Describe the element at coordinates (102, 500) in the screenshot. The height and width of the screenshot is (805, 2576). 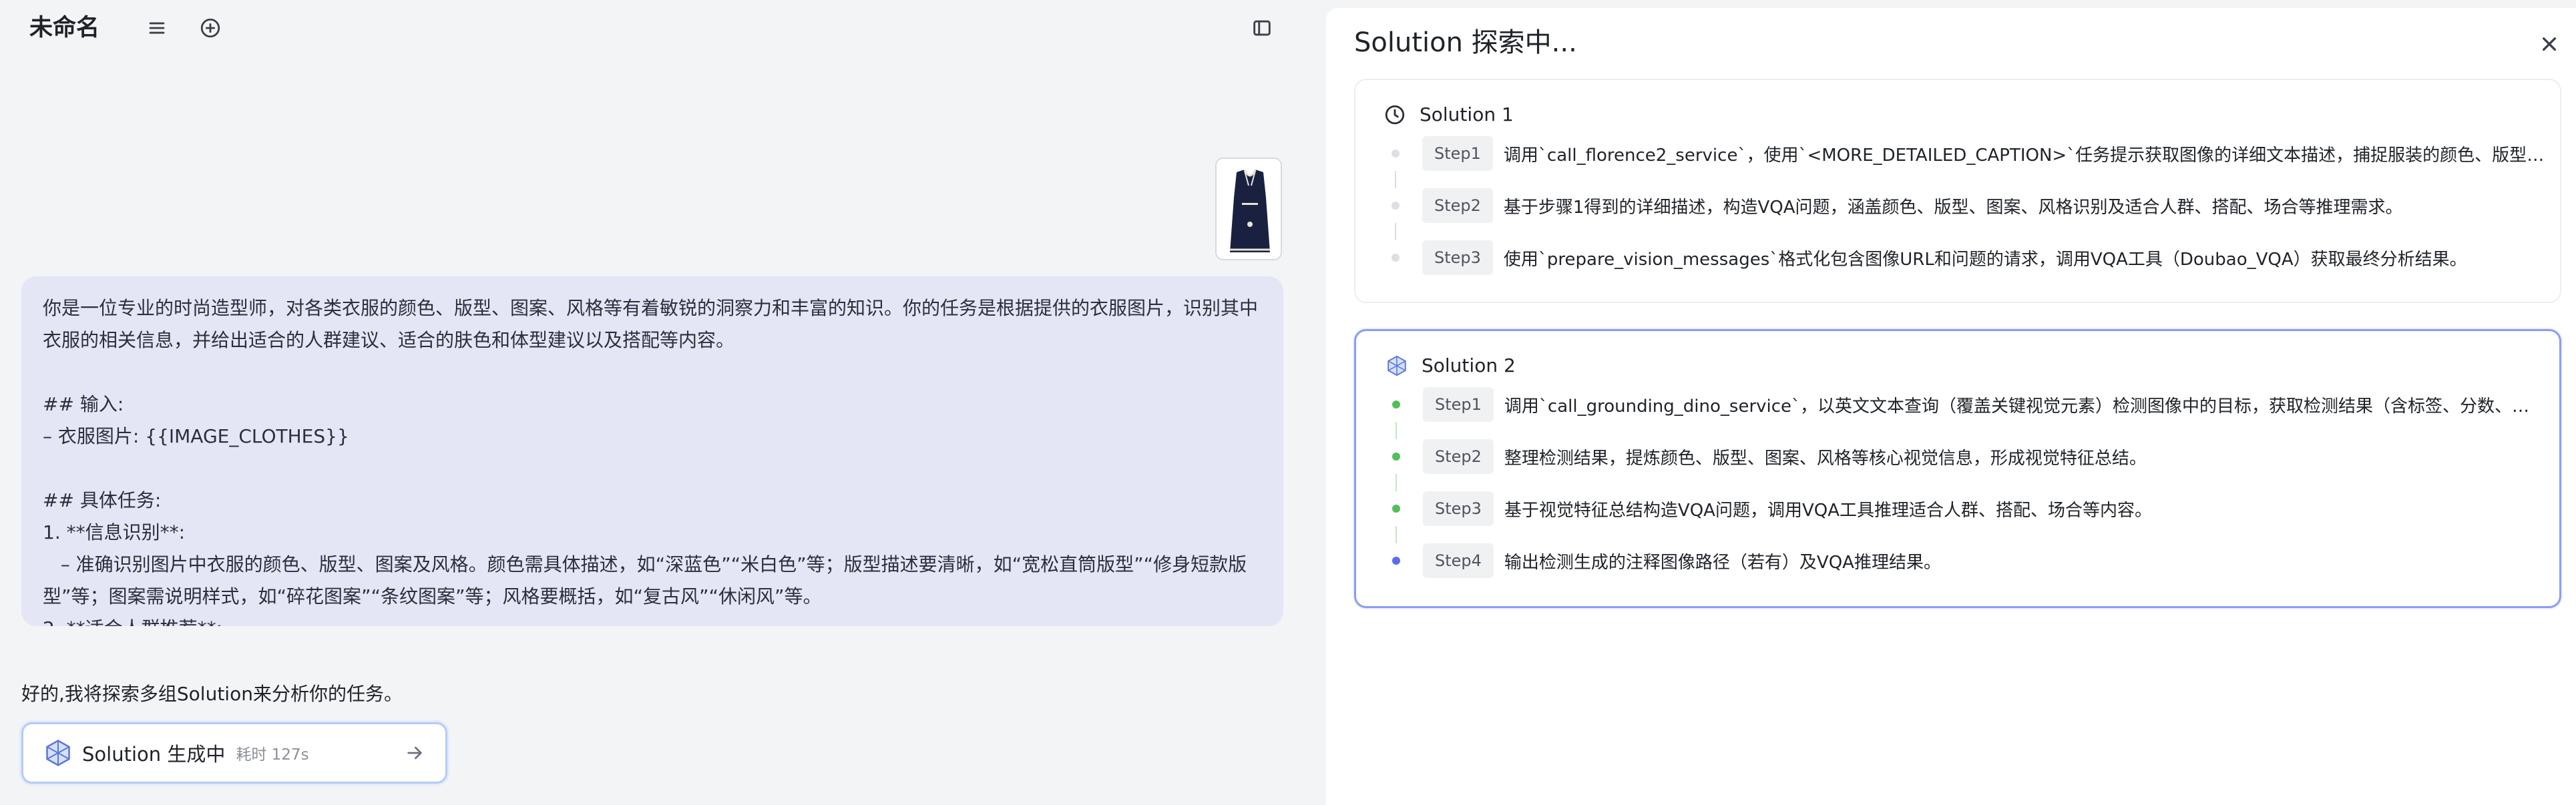
I see `prompt-line: ## 具体任务:` at that location.